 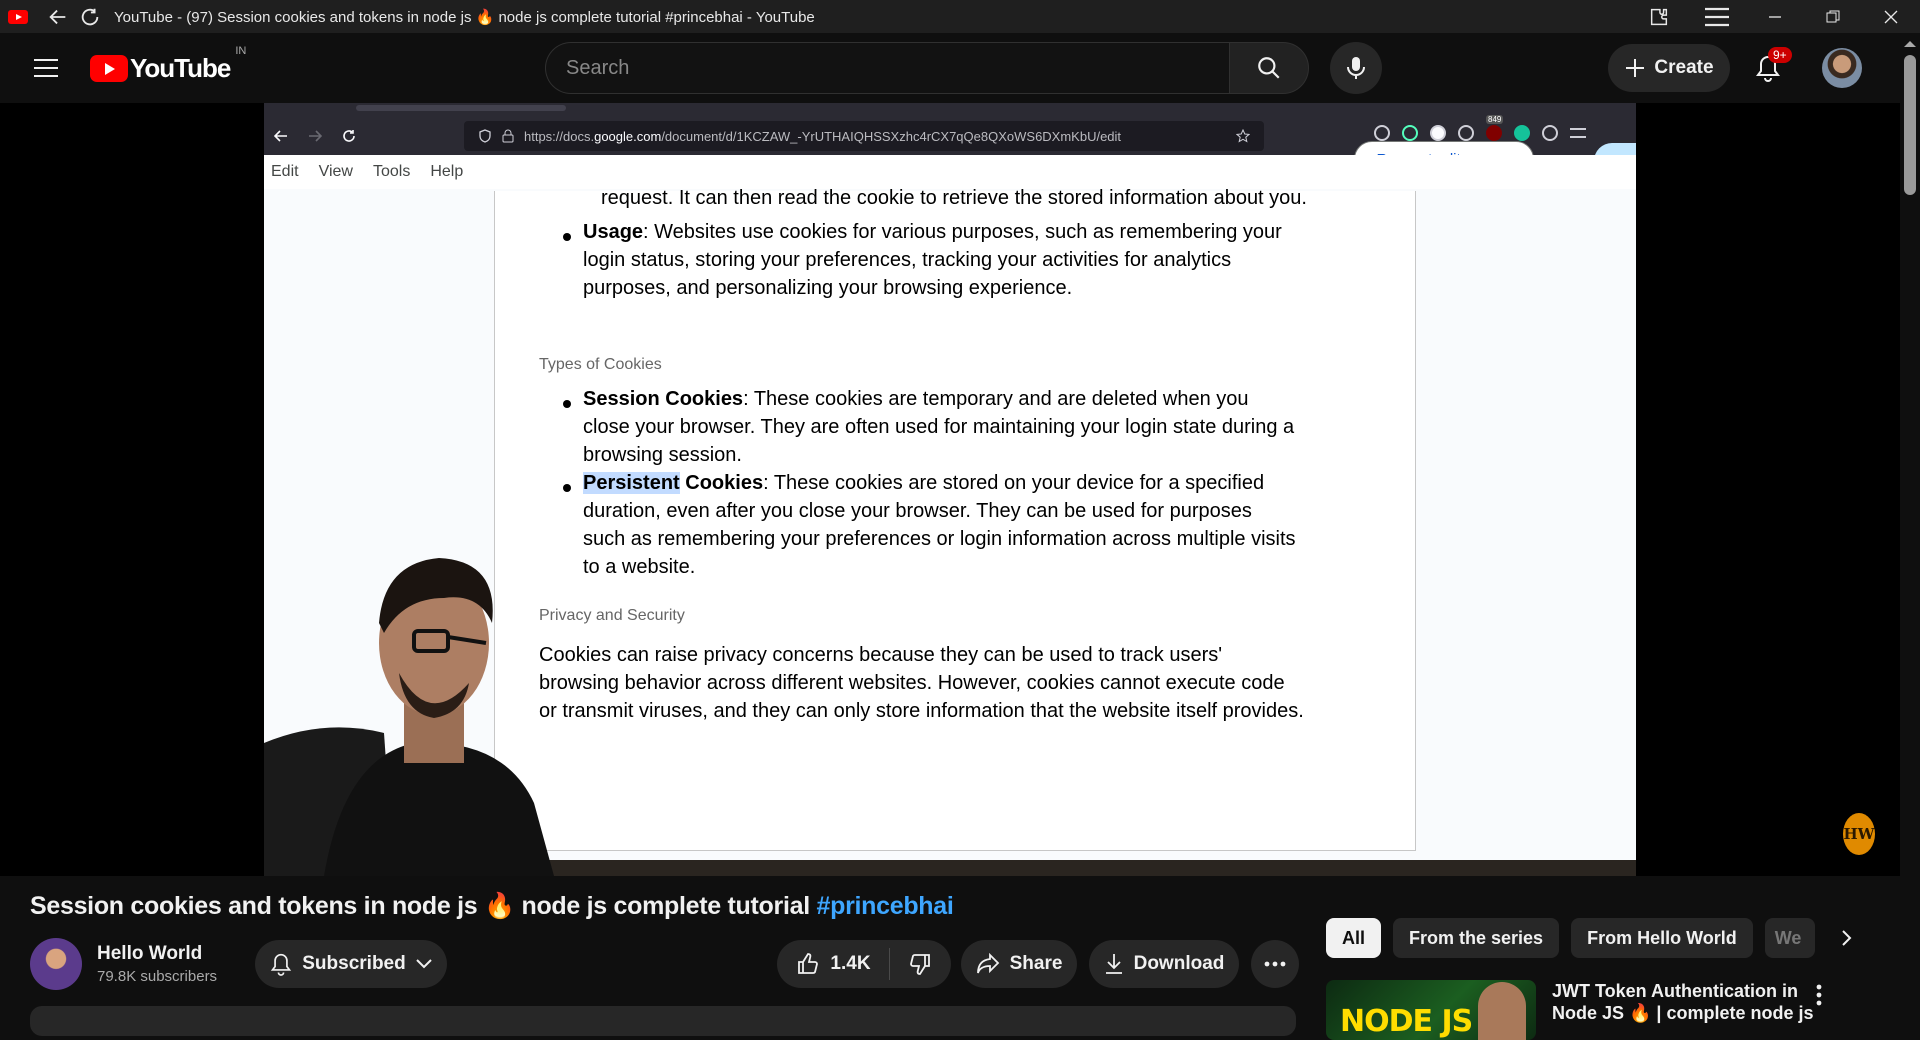 What do you see at coordinates (987, 963) in the screenshot?
I see `share-icon` at bounding box center [987, 963].